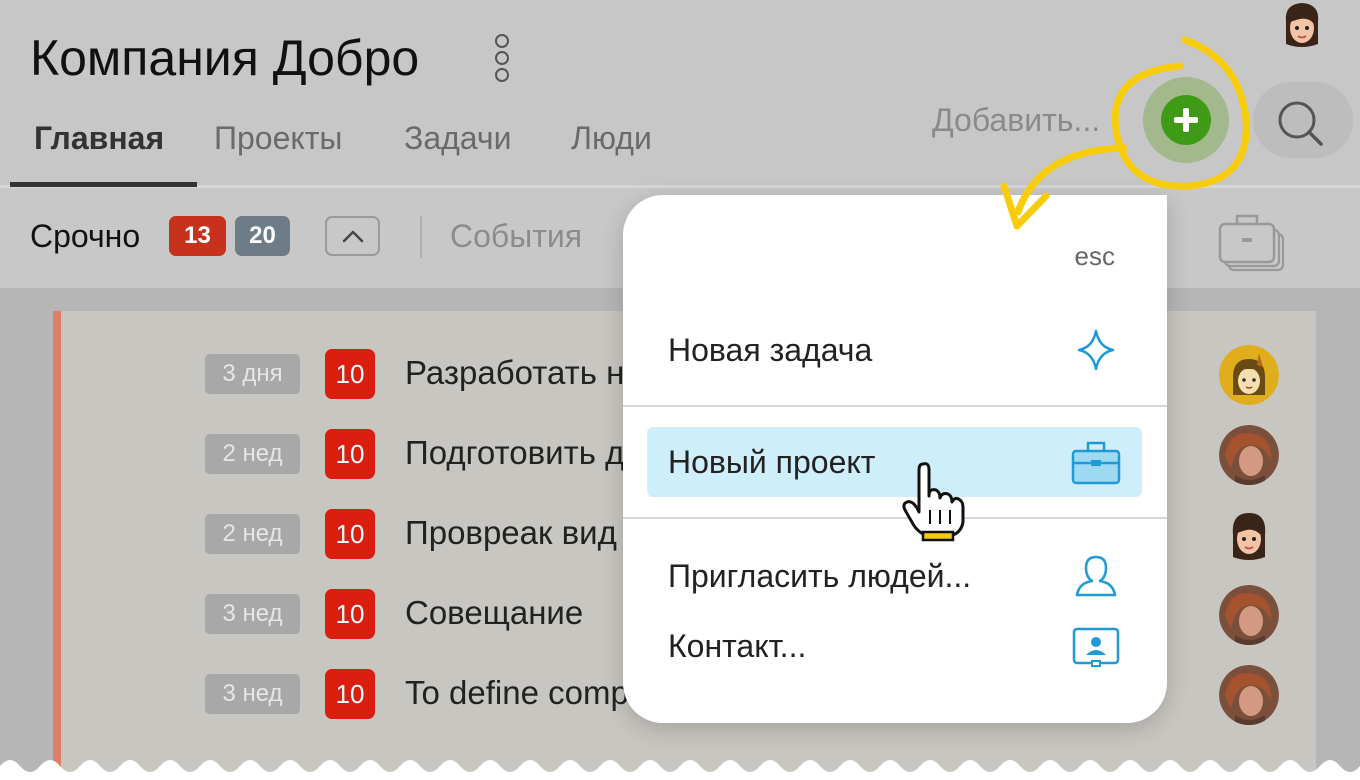  I want to click on wavy-bottom-edge, so click(680, 770).